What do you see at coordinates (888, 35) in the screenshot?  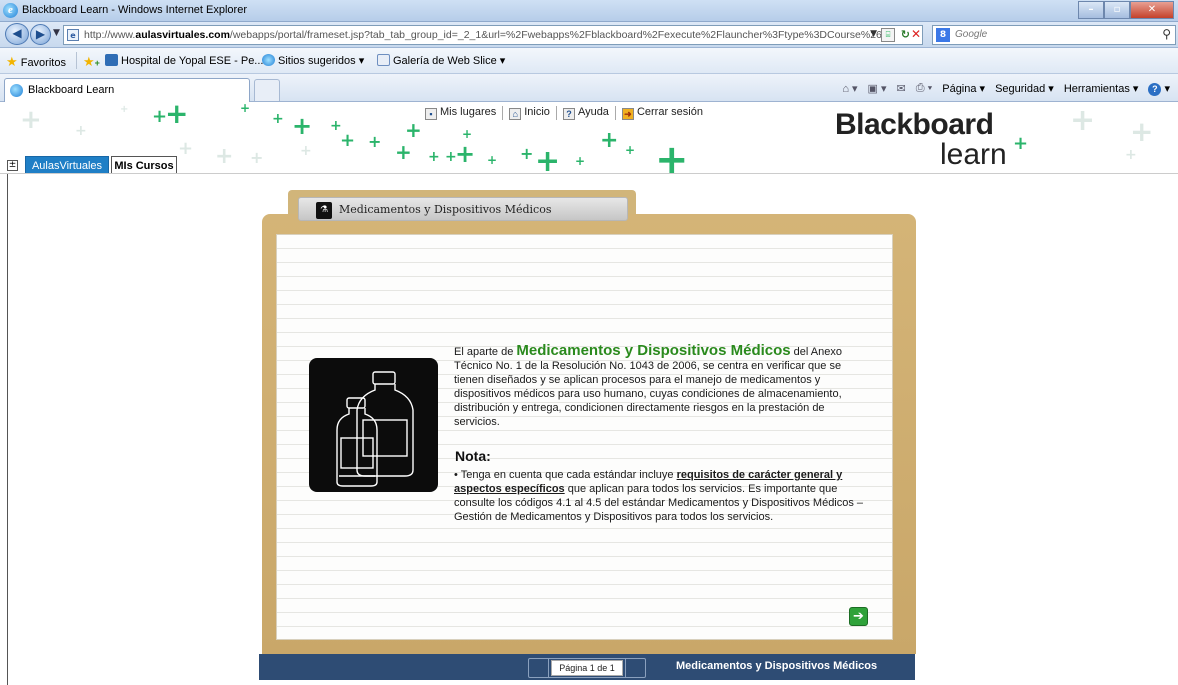 I see `compatibility-view-icon: ⌸` at bounding box center [888, 35].